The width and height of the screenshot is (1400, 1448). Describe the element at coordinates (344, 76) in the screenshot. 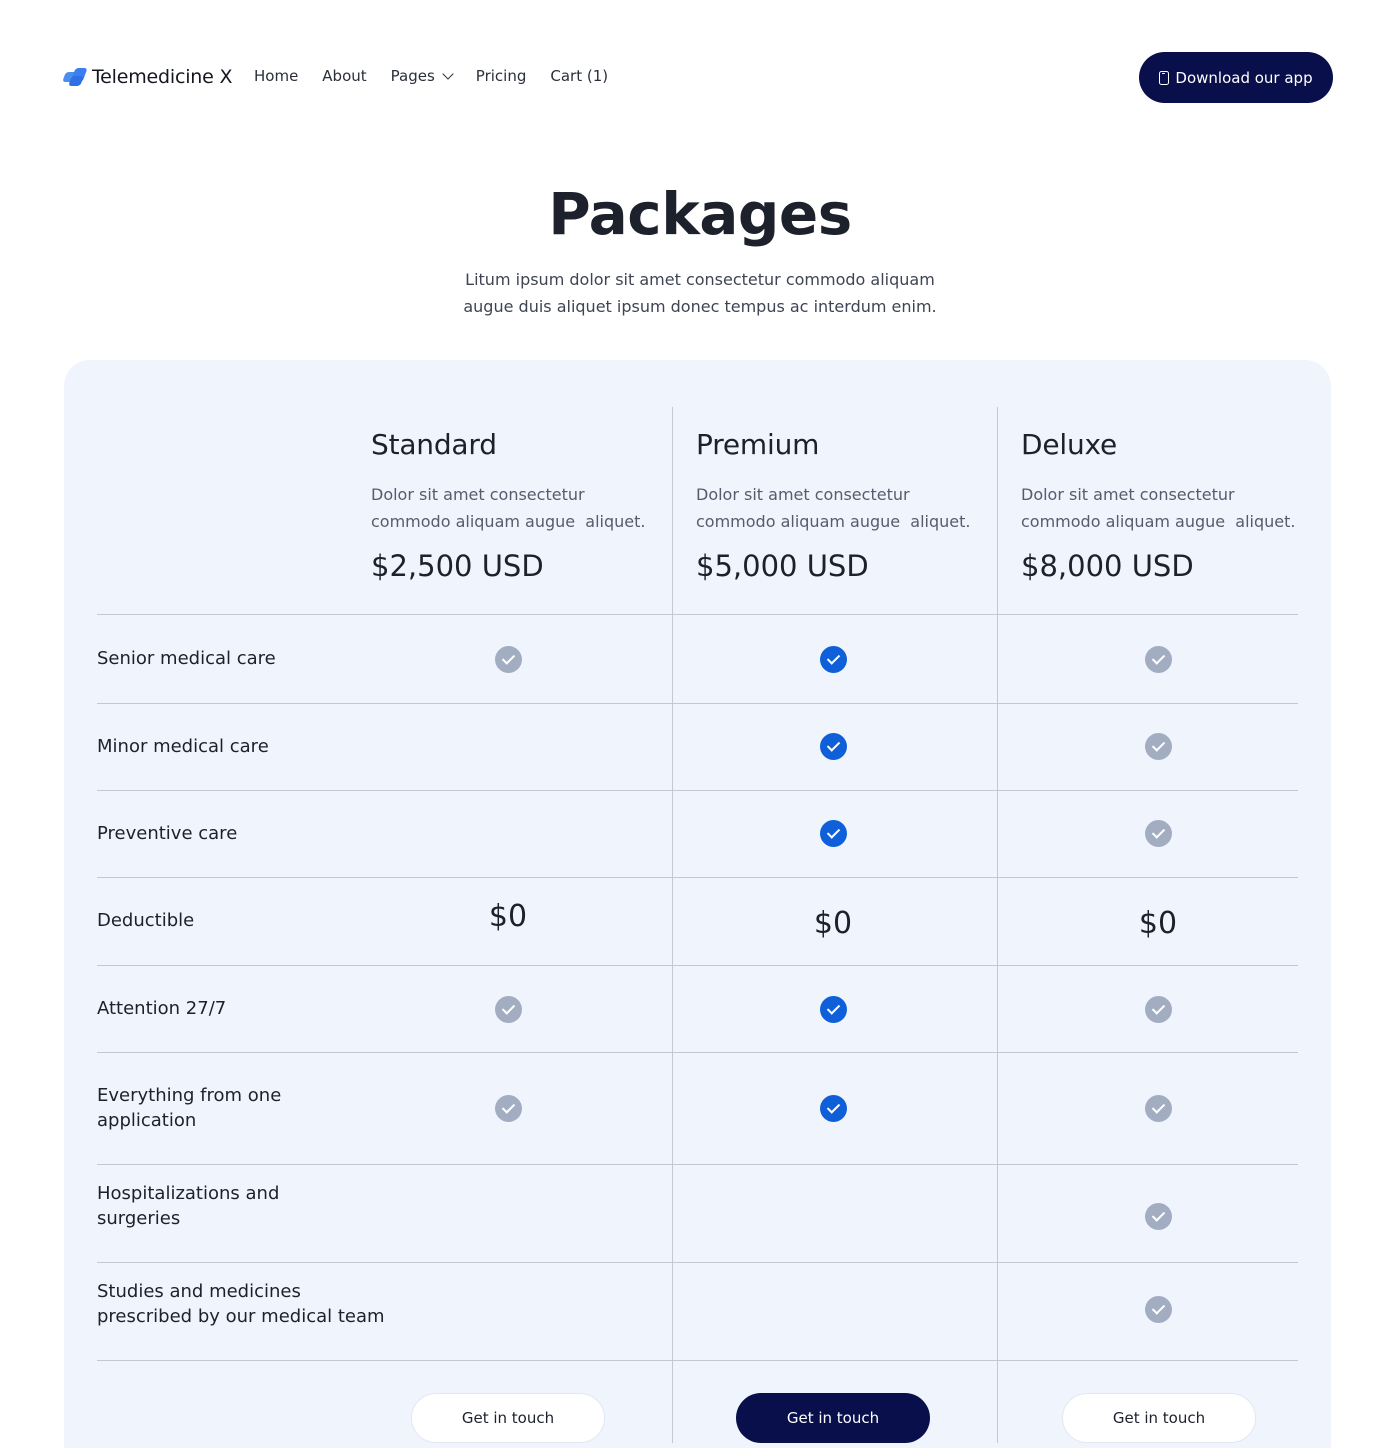

I see `nav-link-about: About` at that location.